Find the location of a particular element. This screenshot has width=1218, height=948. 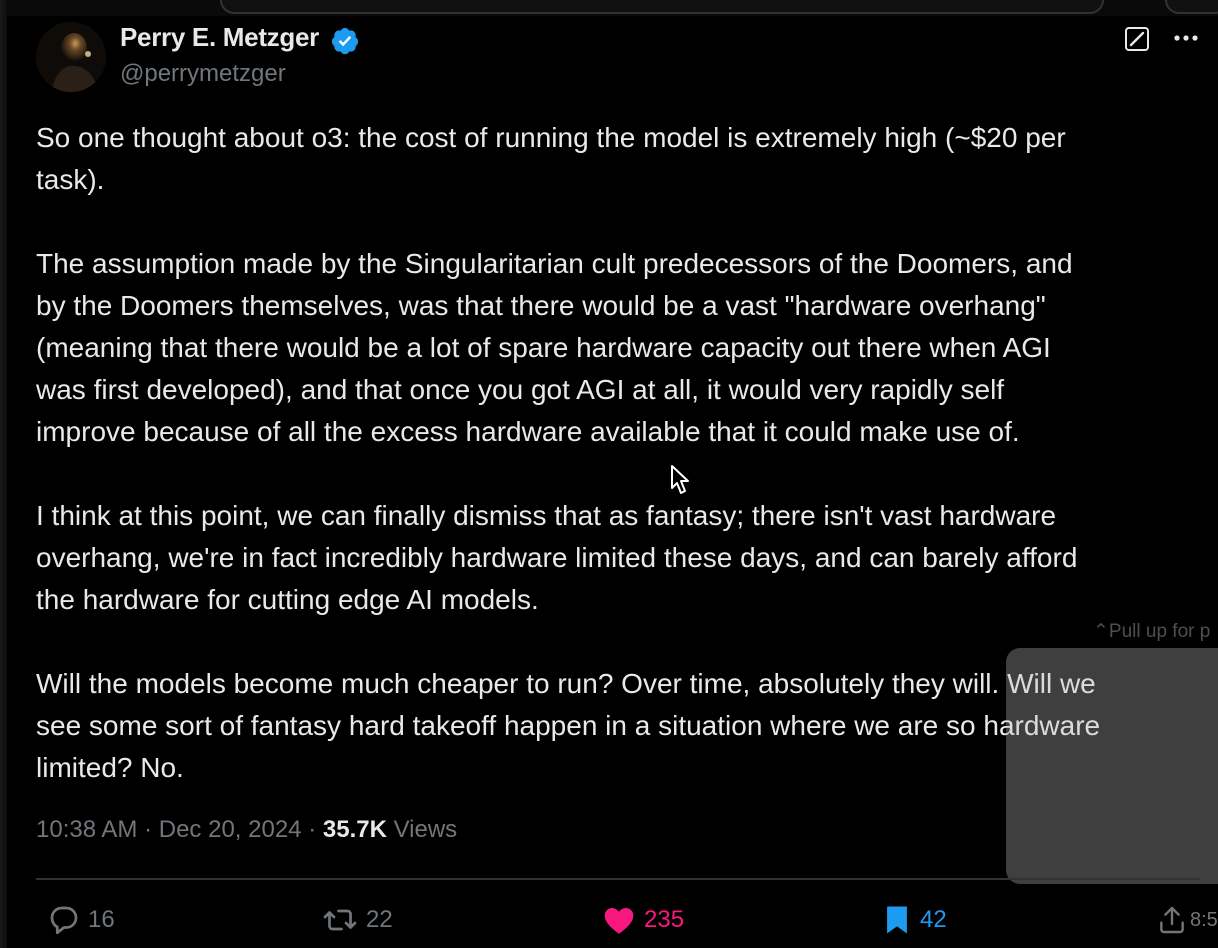

reply-button: 16 is located at coordinates (80, 920).